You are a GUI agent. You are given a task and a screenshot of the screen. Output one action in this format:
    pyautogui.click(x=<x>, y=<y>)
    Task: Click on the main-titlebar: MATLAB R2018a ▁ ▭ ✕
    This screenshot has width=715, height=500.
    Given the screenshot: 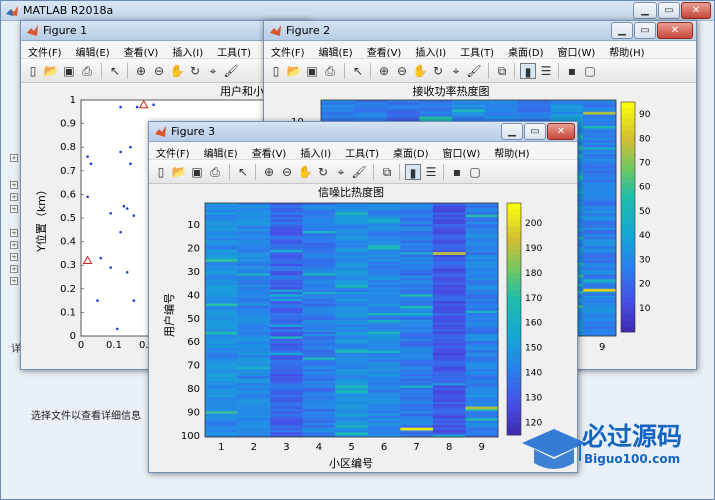 What is the action you would take?
    pyautogui.click(x=357, y=11)
    